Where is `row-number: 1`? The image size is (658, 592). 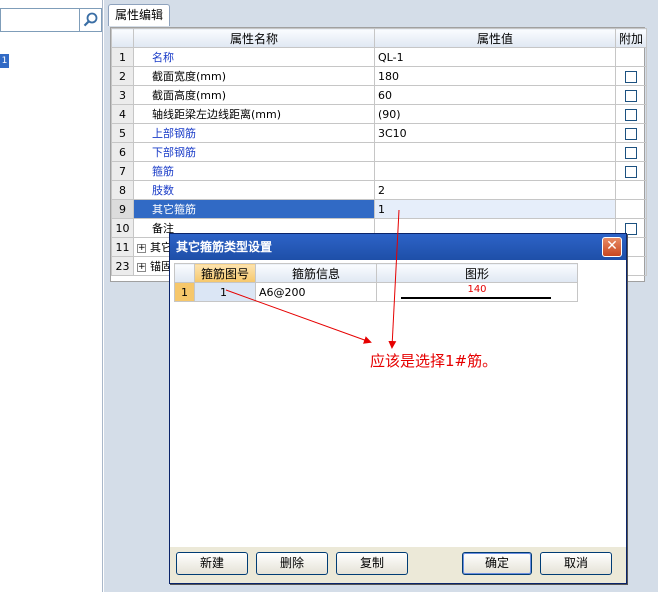
row-number: 1 is located at coordinates (122, 57).